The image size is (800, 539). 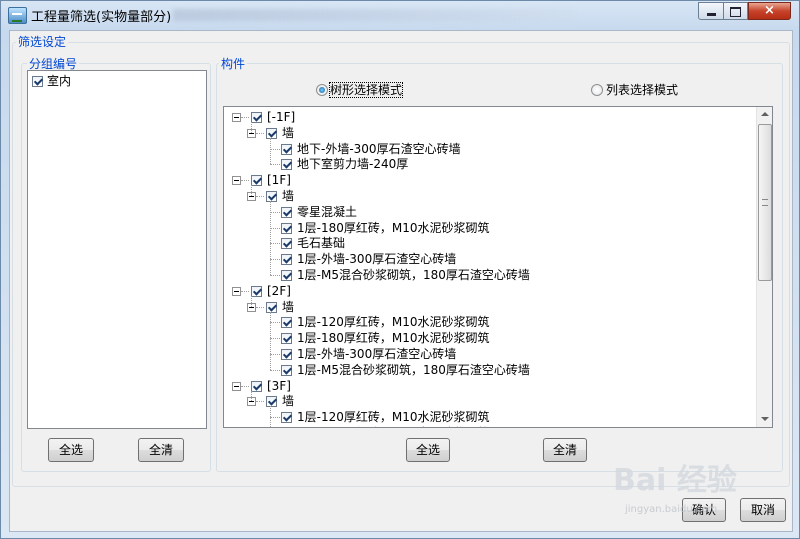 What do you see at coordinates (711, 14) in the screenshot?
I see `minimize-icon` at bounding box center [711, 14].